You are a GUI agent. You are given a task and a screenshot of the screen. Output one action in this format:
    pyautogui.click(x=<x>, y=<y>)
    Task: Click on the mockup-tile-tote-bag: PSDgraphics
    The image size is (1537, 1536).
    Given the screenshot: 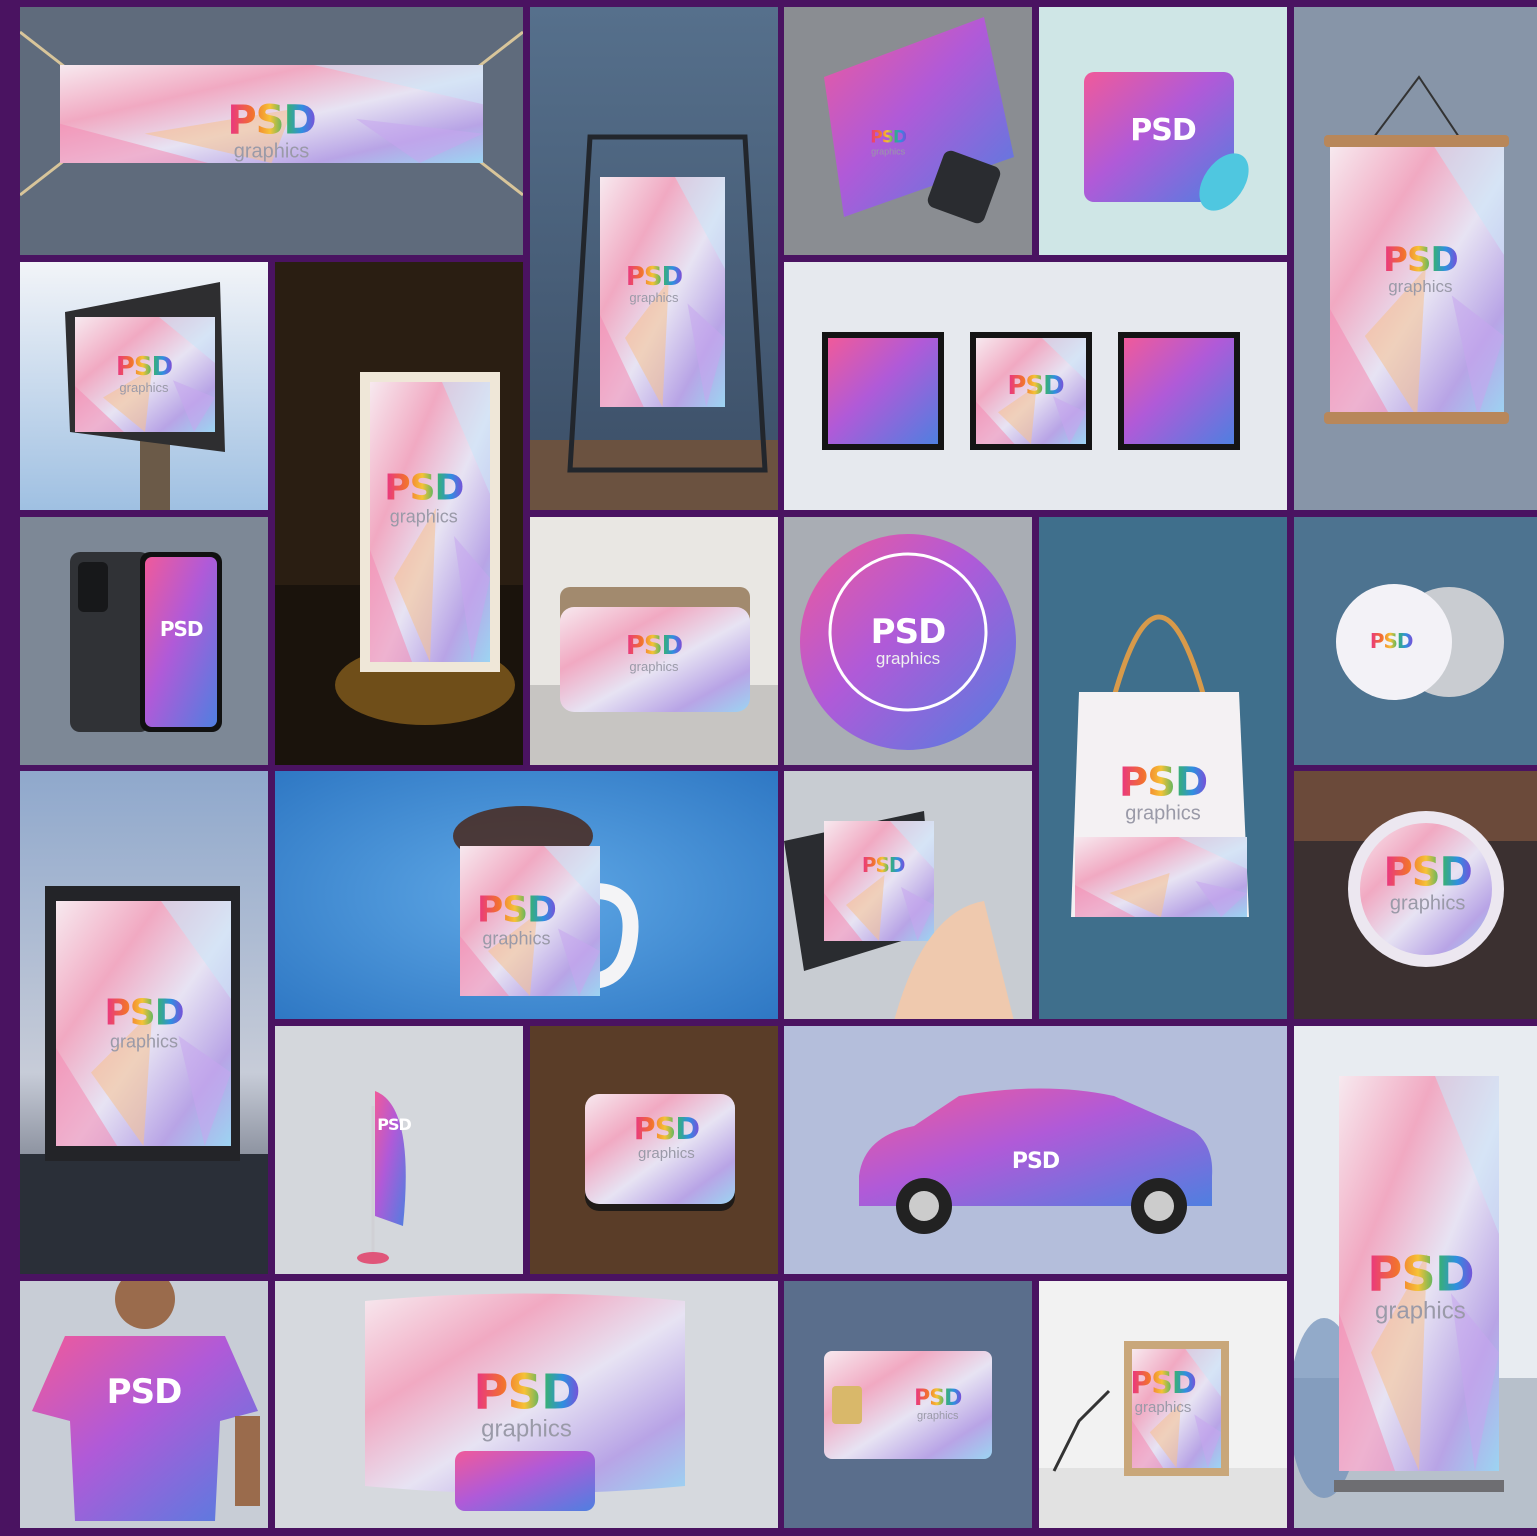 What is the action you would take?
    pyautogui.click(x=1163, y=768)
    